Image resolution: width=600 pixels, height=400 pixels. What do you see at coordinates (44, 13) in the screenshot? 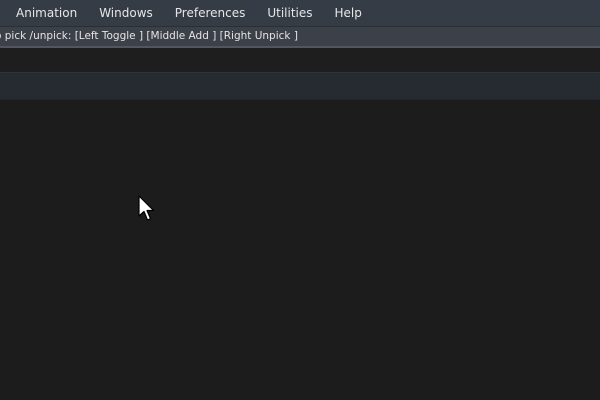
I see `menu-animation: Animation` at bounding box center [44, 13].